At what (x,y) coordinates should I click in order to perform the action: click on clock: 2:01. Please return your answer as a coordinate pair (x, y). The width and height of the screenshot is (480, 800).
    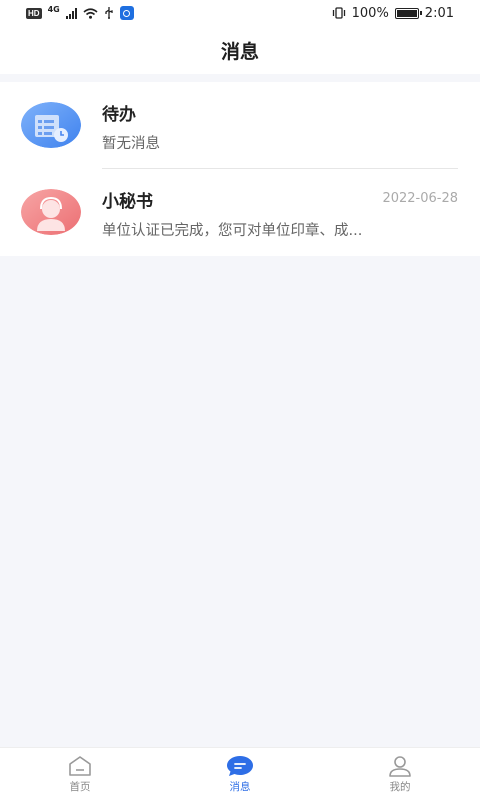
    Looking at the image, I should click on (439, 13).